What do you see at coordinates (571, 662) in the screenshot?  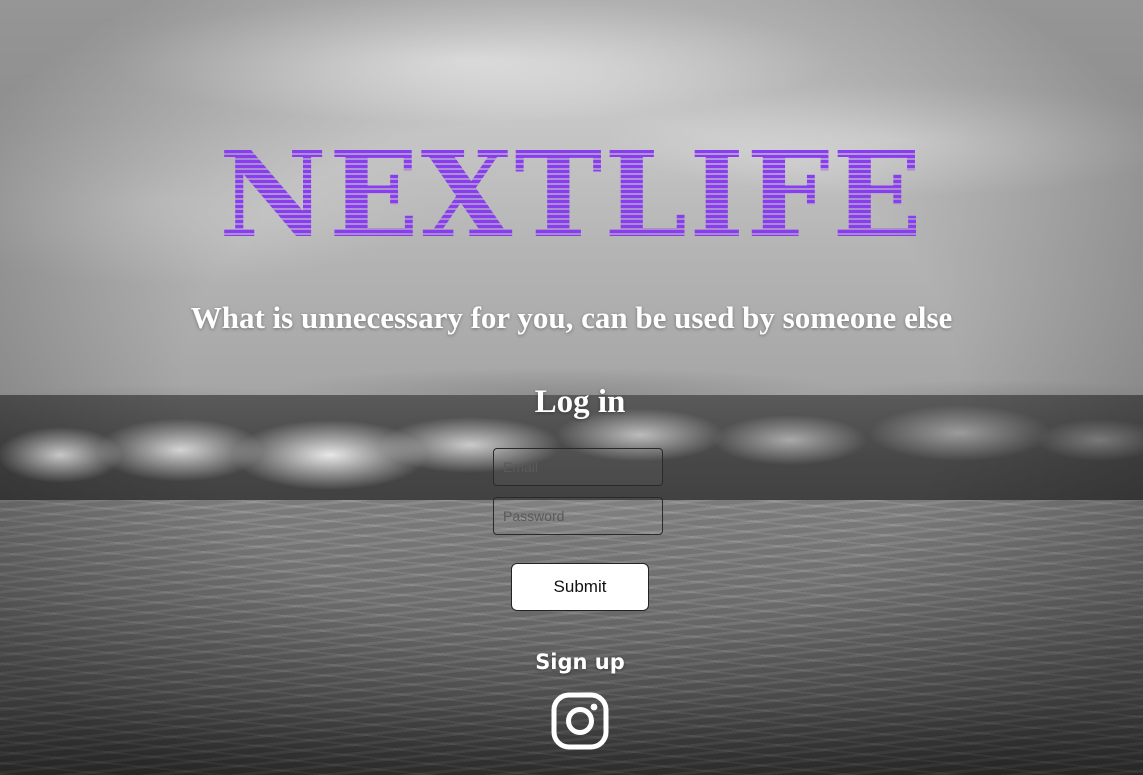 I see `signup-link: Sign up` at bounding box center [571, 662].